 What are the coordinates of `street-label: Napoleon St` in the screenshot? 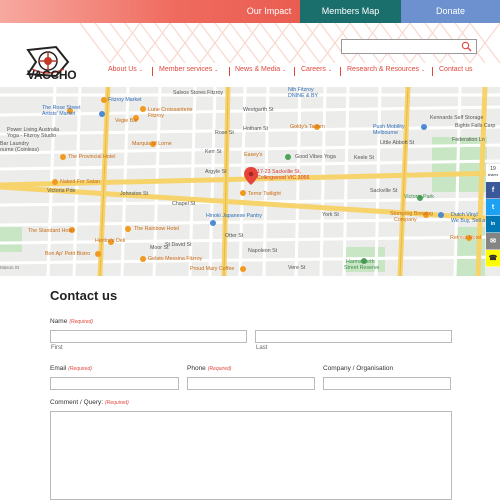 It's located at (263, 251).